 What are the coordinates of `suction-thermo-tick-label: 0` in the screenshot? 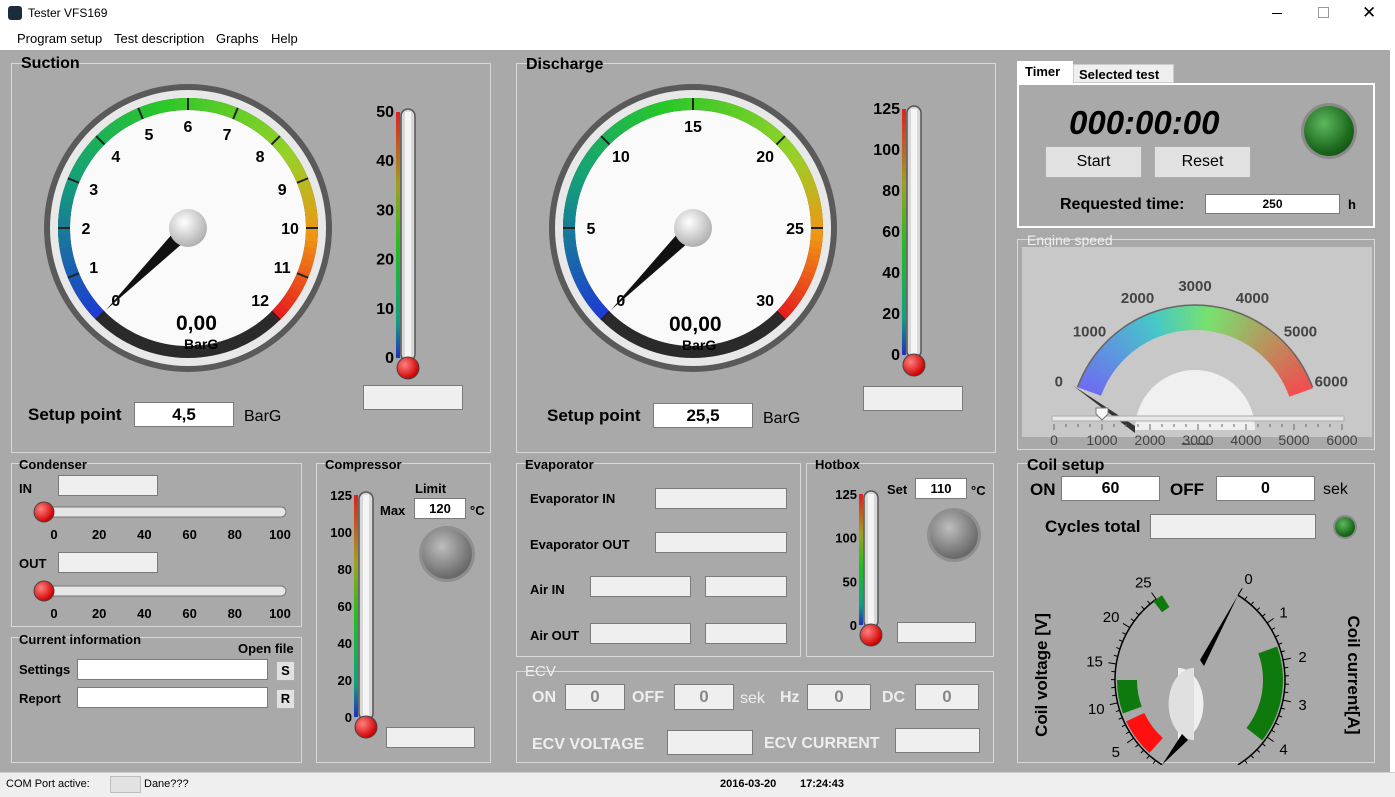 It's located at (389, 358).